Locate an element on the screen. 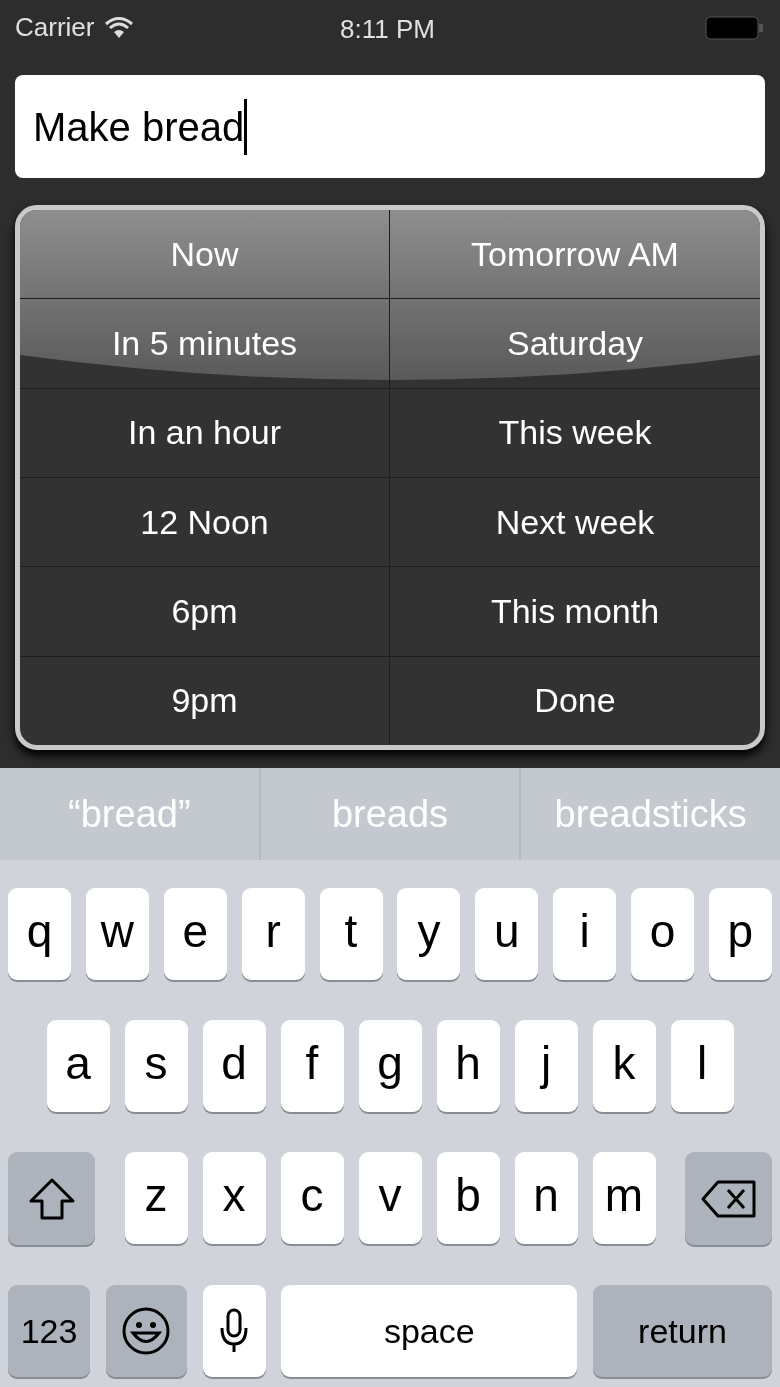  carrier-name: Carrier is located at coordinates (55, 27).